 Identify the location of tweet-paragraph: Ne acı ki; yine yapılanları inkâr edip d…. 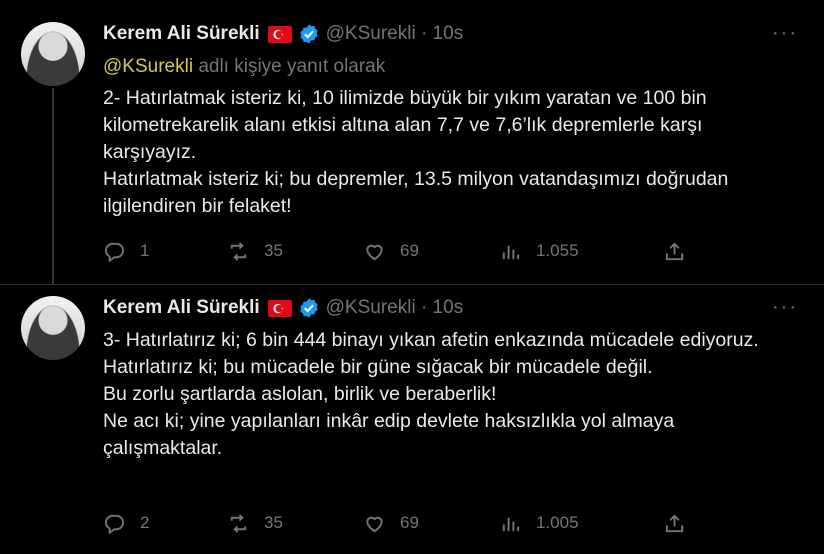
(389, 434).